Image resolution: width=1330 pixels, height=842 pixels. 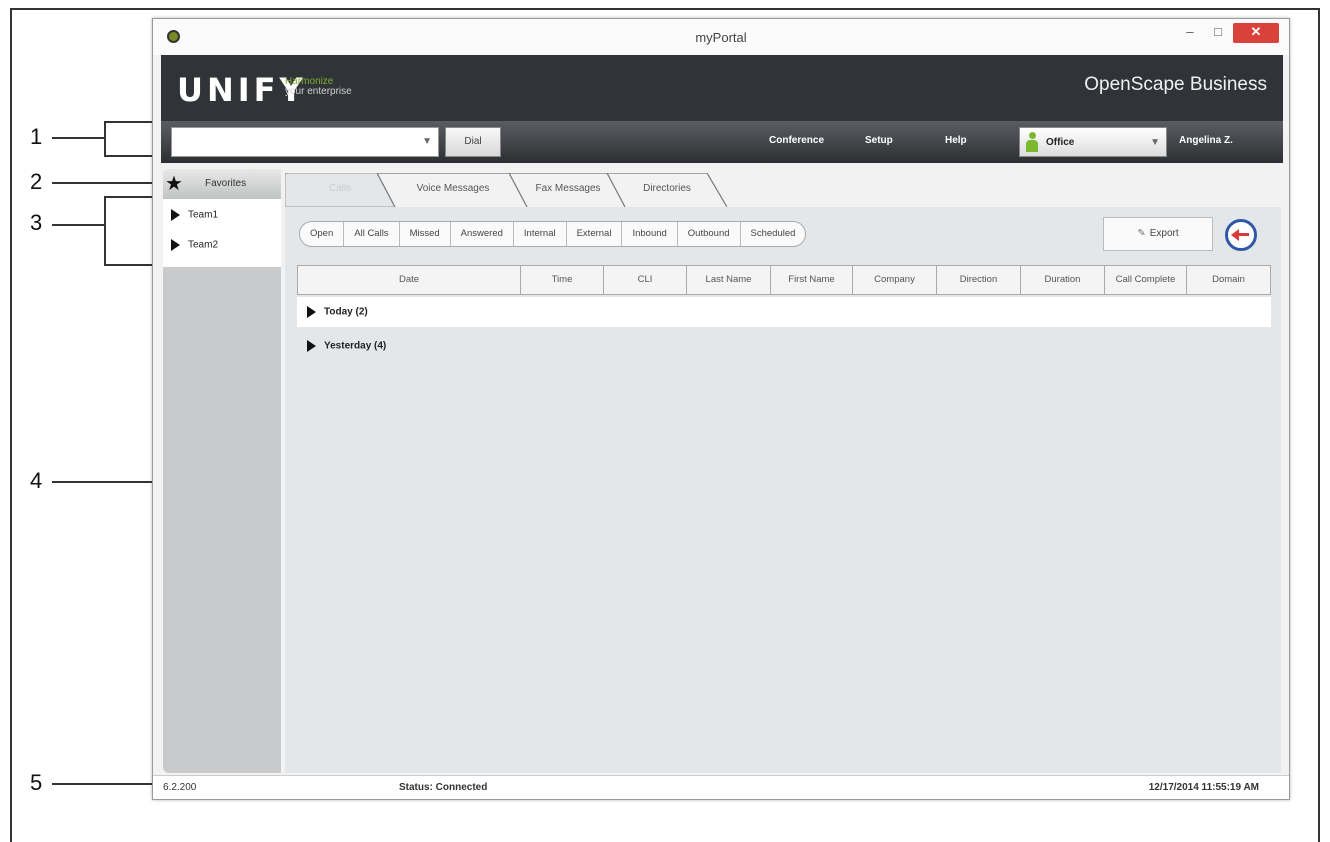 What do you see at coordinates (1060, 142) in the screenshot?
I see `presence-status-label: Office` at bounding box center [1060, 142].